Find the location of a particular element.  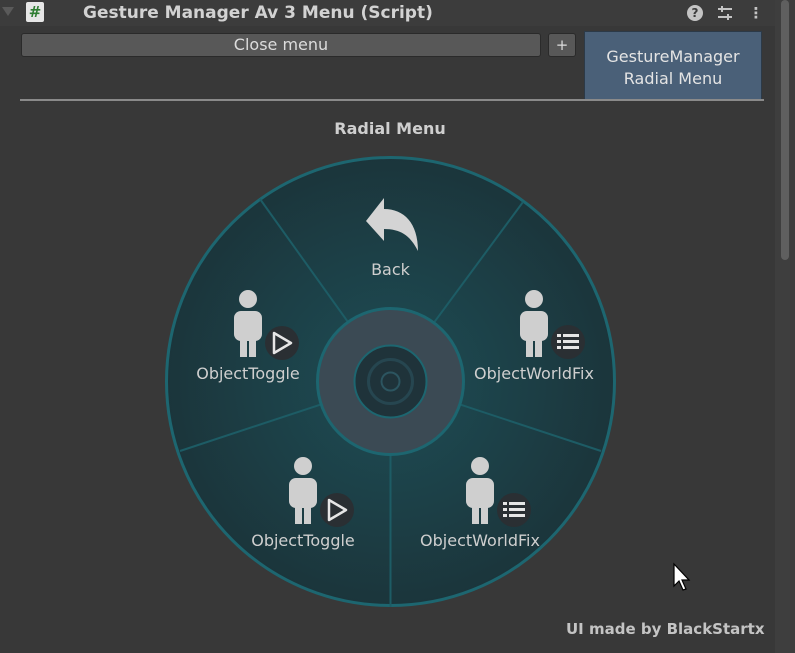

tab-radial-menu: GestureManager Radial Menu is located at coordinates (673, 65).